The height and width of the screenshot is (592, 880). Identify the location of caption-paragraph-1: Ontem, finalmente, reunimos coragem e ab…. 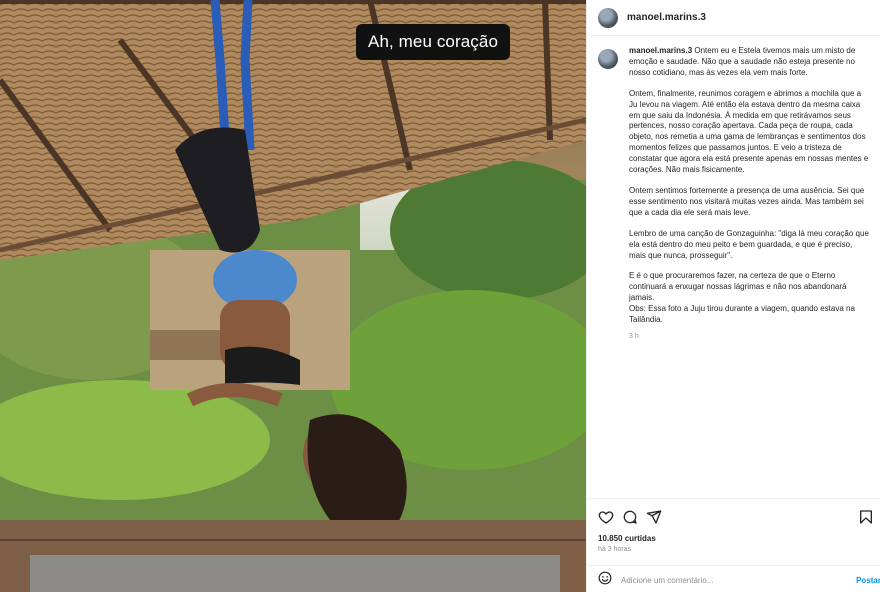
(749, 131).